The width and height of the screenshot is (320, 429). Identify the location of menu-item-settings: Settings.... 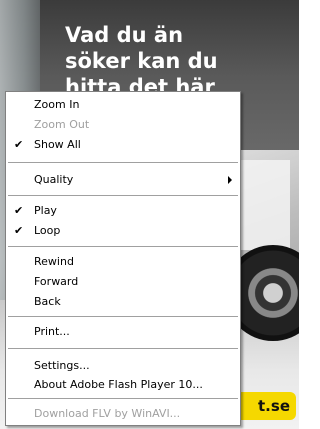
(123, 366).